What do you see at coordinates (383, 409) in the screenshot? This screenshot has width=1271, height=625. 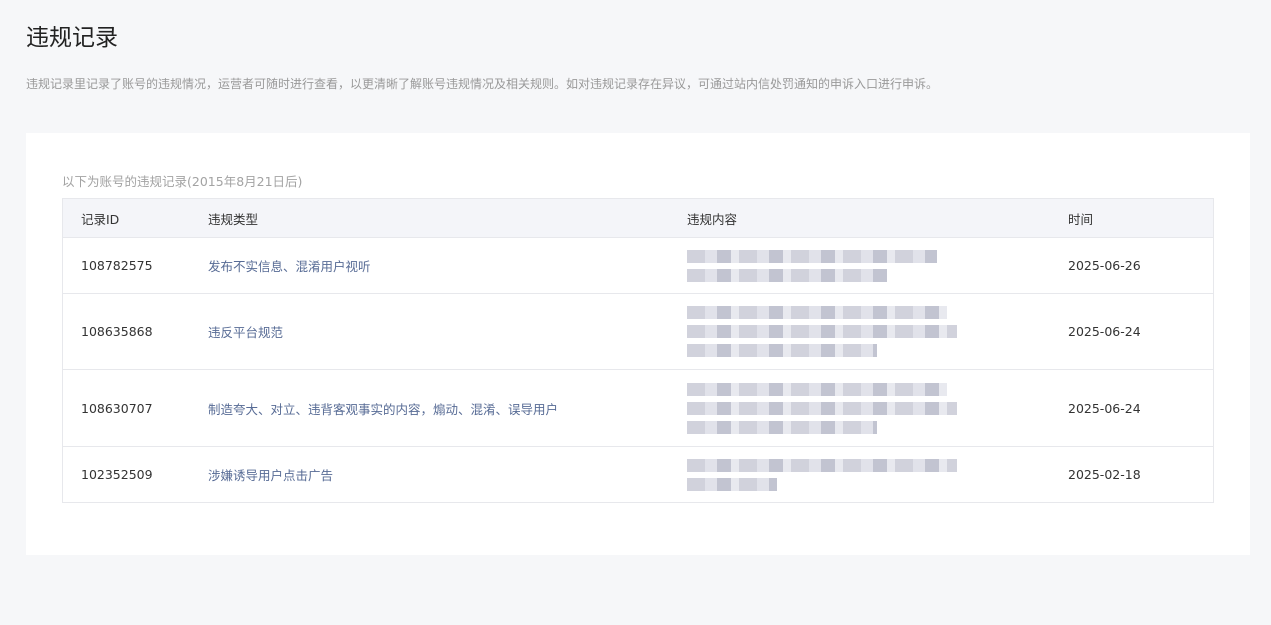 I see `violation-type-link: 制造夸大、对立、违背客观事实的内容，煽动、混淆、误导用户` at bounding box center [383, 409].